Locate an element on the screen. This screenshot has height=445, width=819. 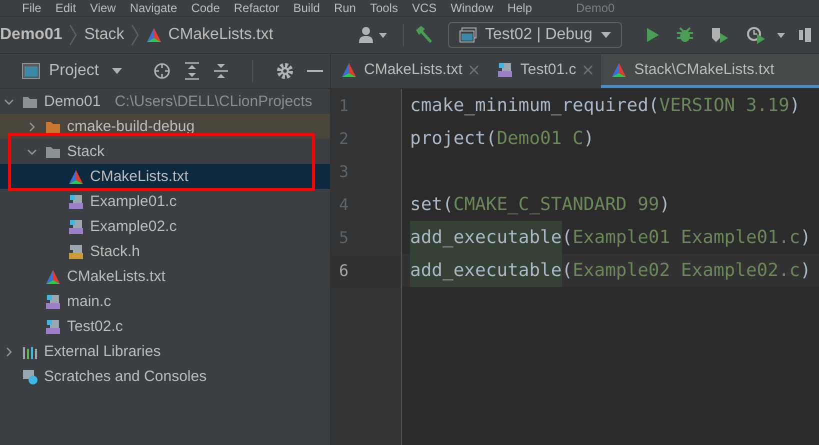
tree-item: Stack is located at coordinates (165, 151).